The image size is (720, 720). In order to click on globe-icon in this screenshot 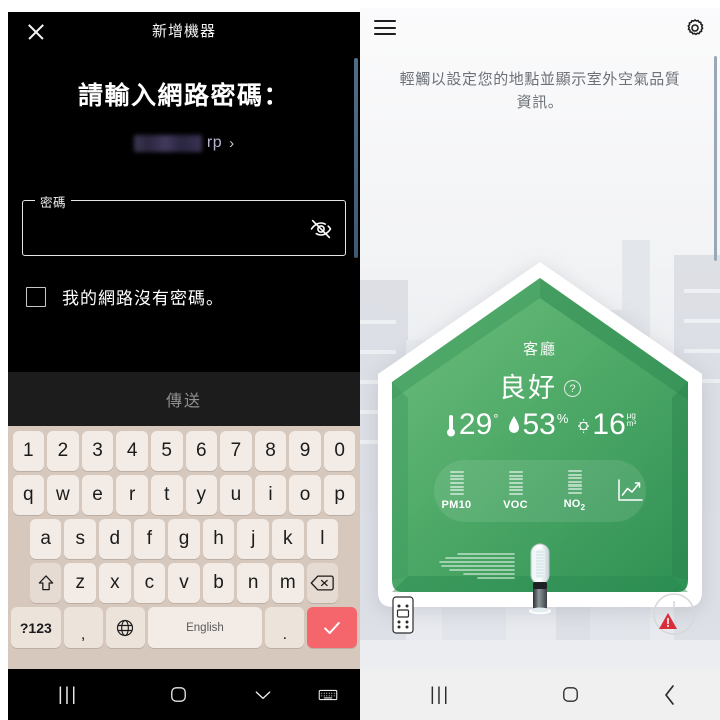, I will do `click(125, 627)`.